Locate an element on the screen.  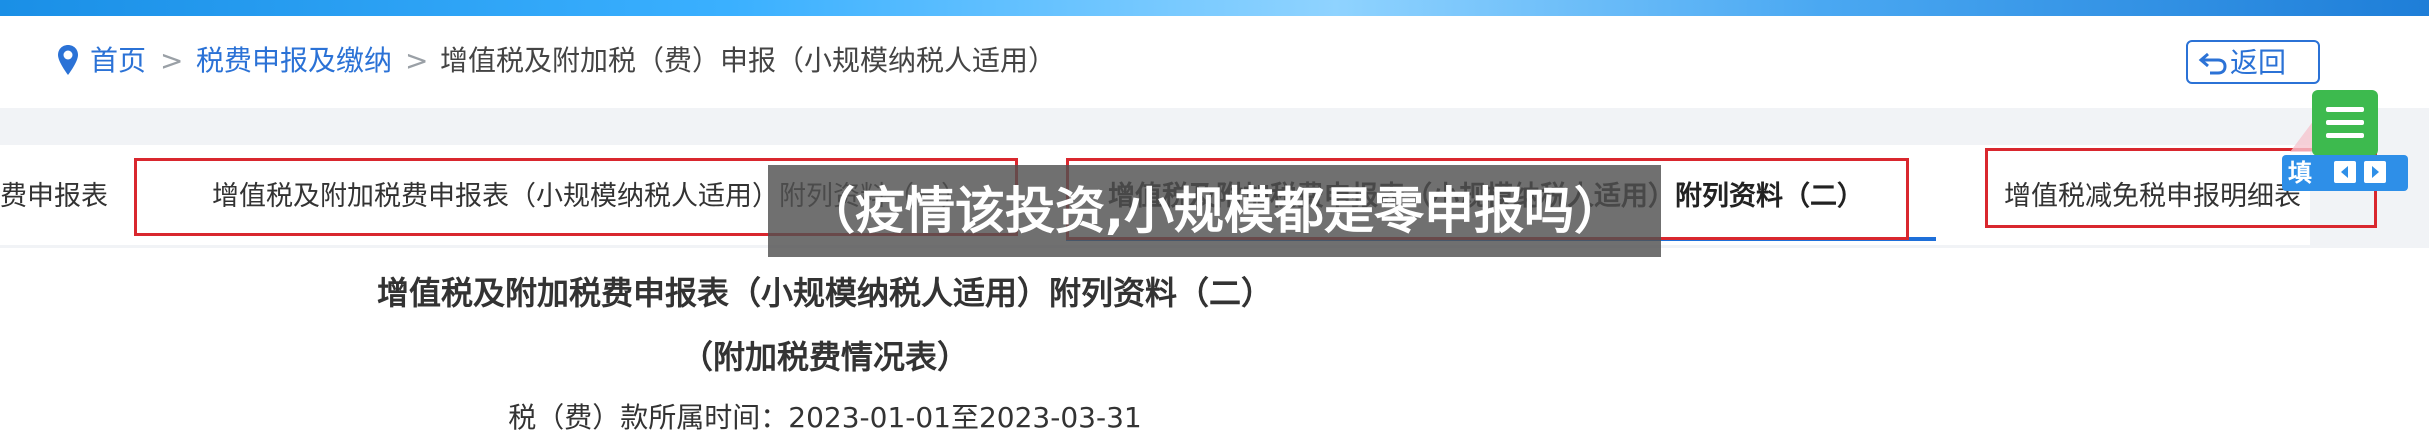
watermark-caption-text: （疫情该投资,小规模都是零申报吗） is located at coordinates (1214, 211).